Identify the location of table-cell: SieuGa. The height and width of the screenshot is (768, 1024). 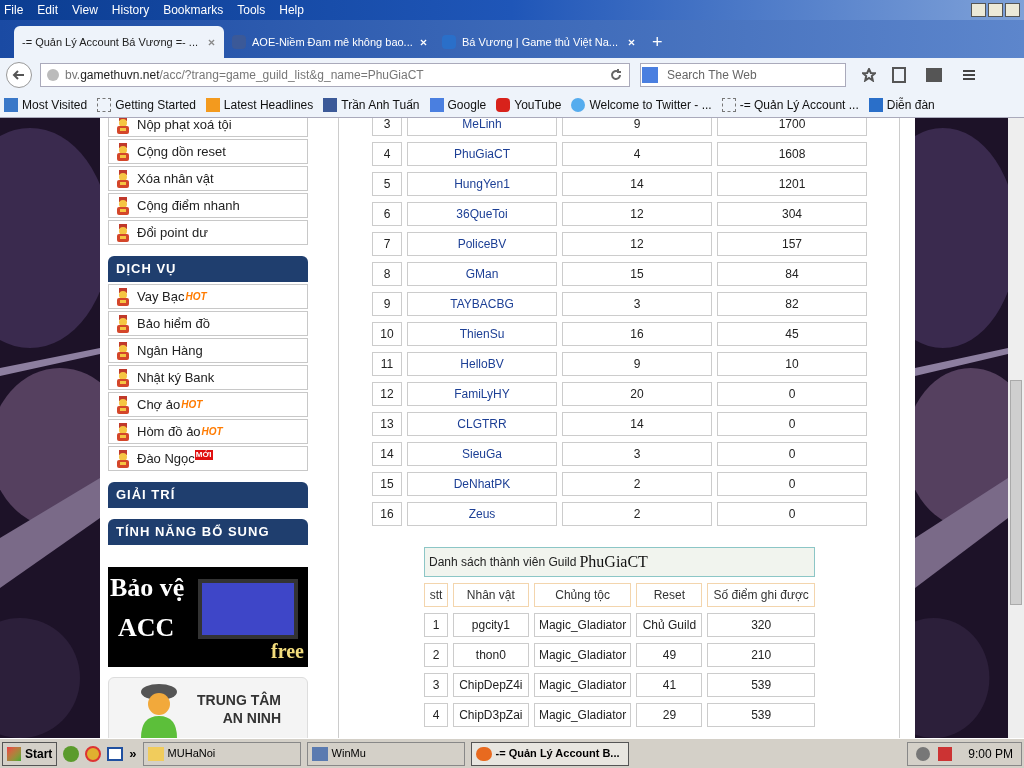
(482, 454).